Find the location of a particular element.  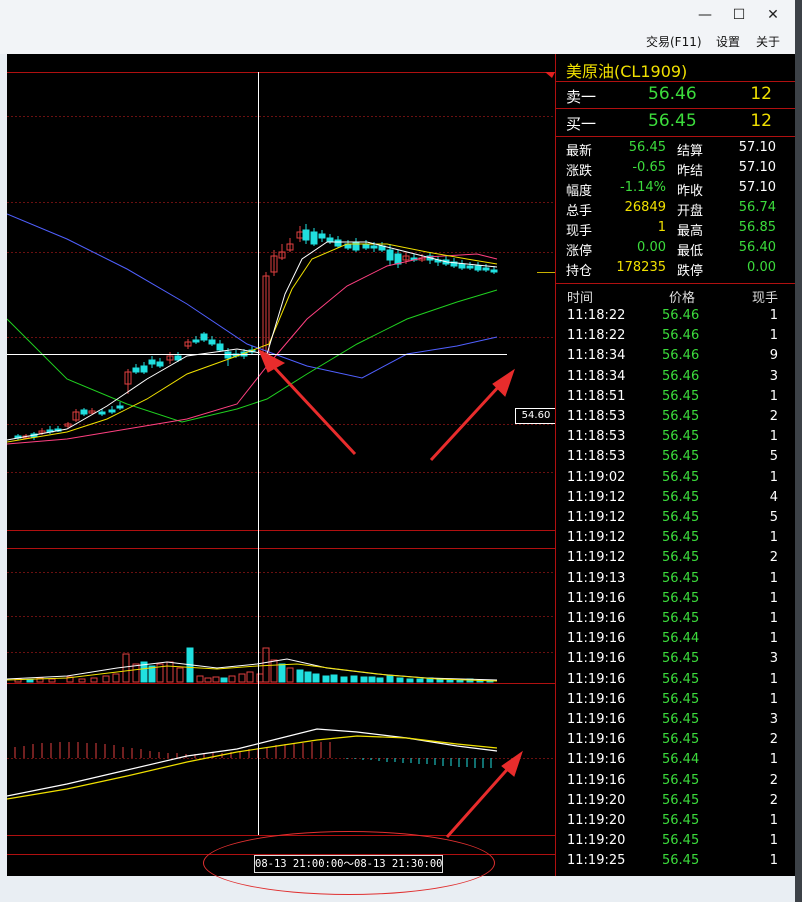

tick-row: 11:18:51 56.45 1 is located at coordinates (676, 399).